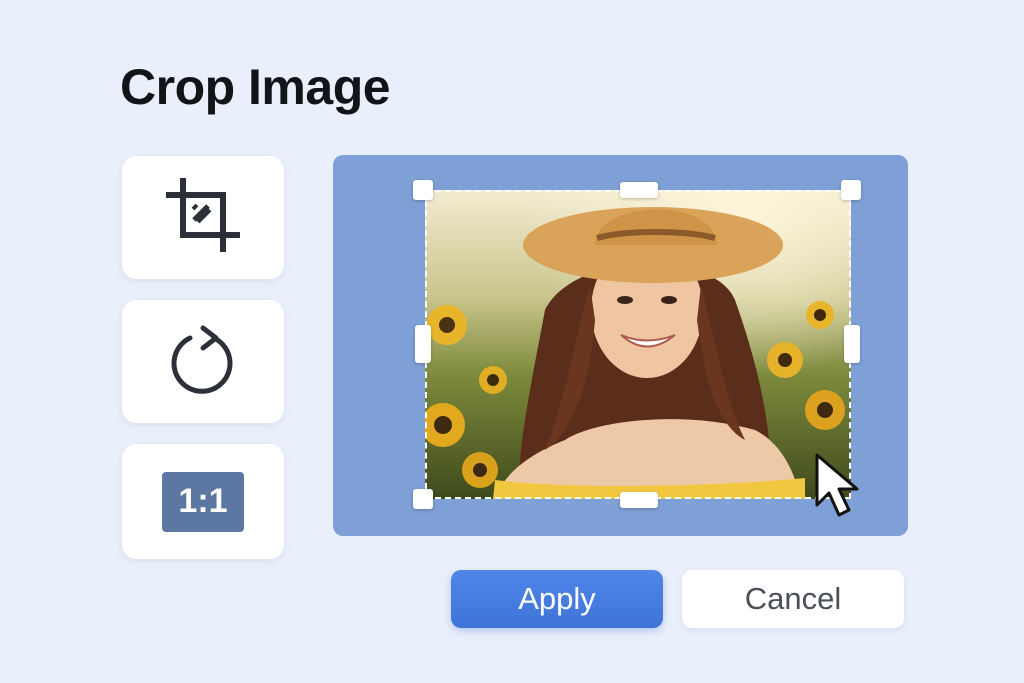 This screenshot has width=1024, height=683. I want to click on crop-handle-top-right, so click(851, 190).